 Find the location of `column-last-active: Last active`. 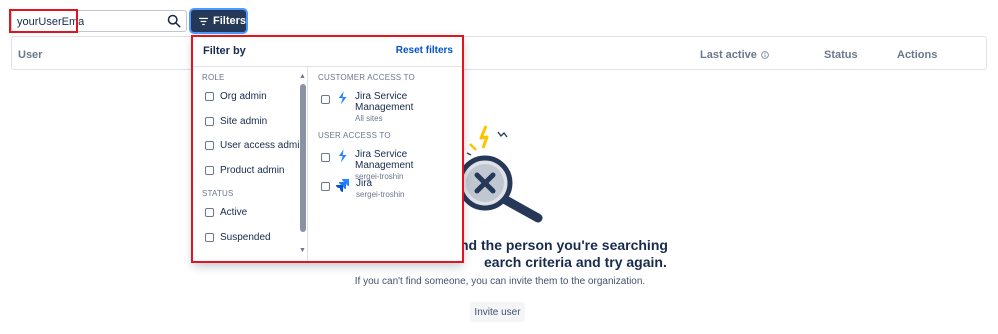

column-last-active: Last active is located at coordinates (734, 55).